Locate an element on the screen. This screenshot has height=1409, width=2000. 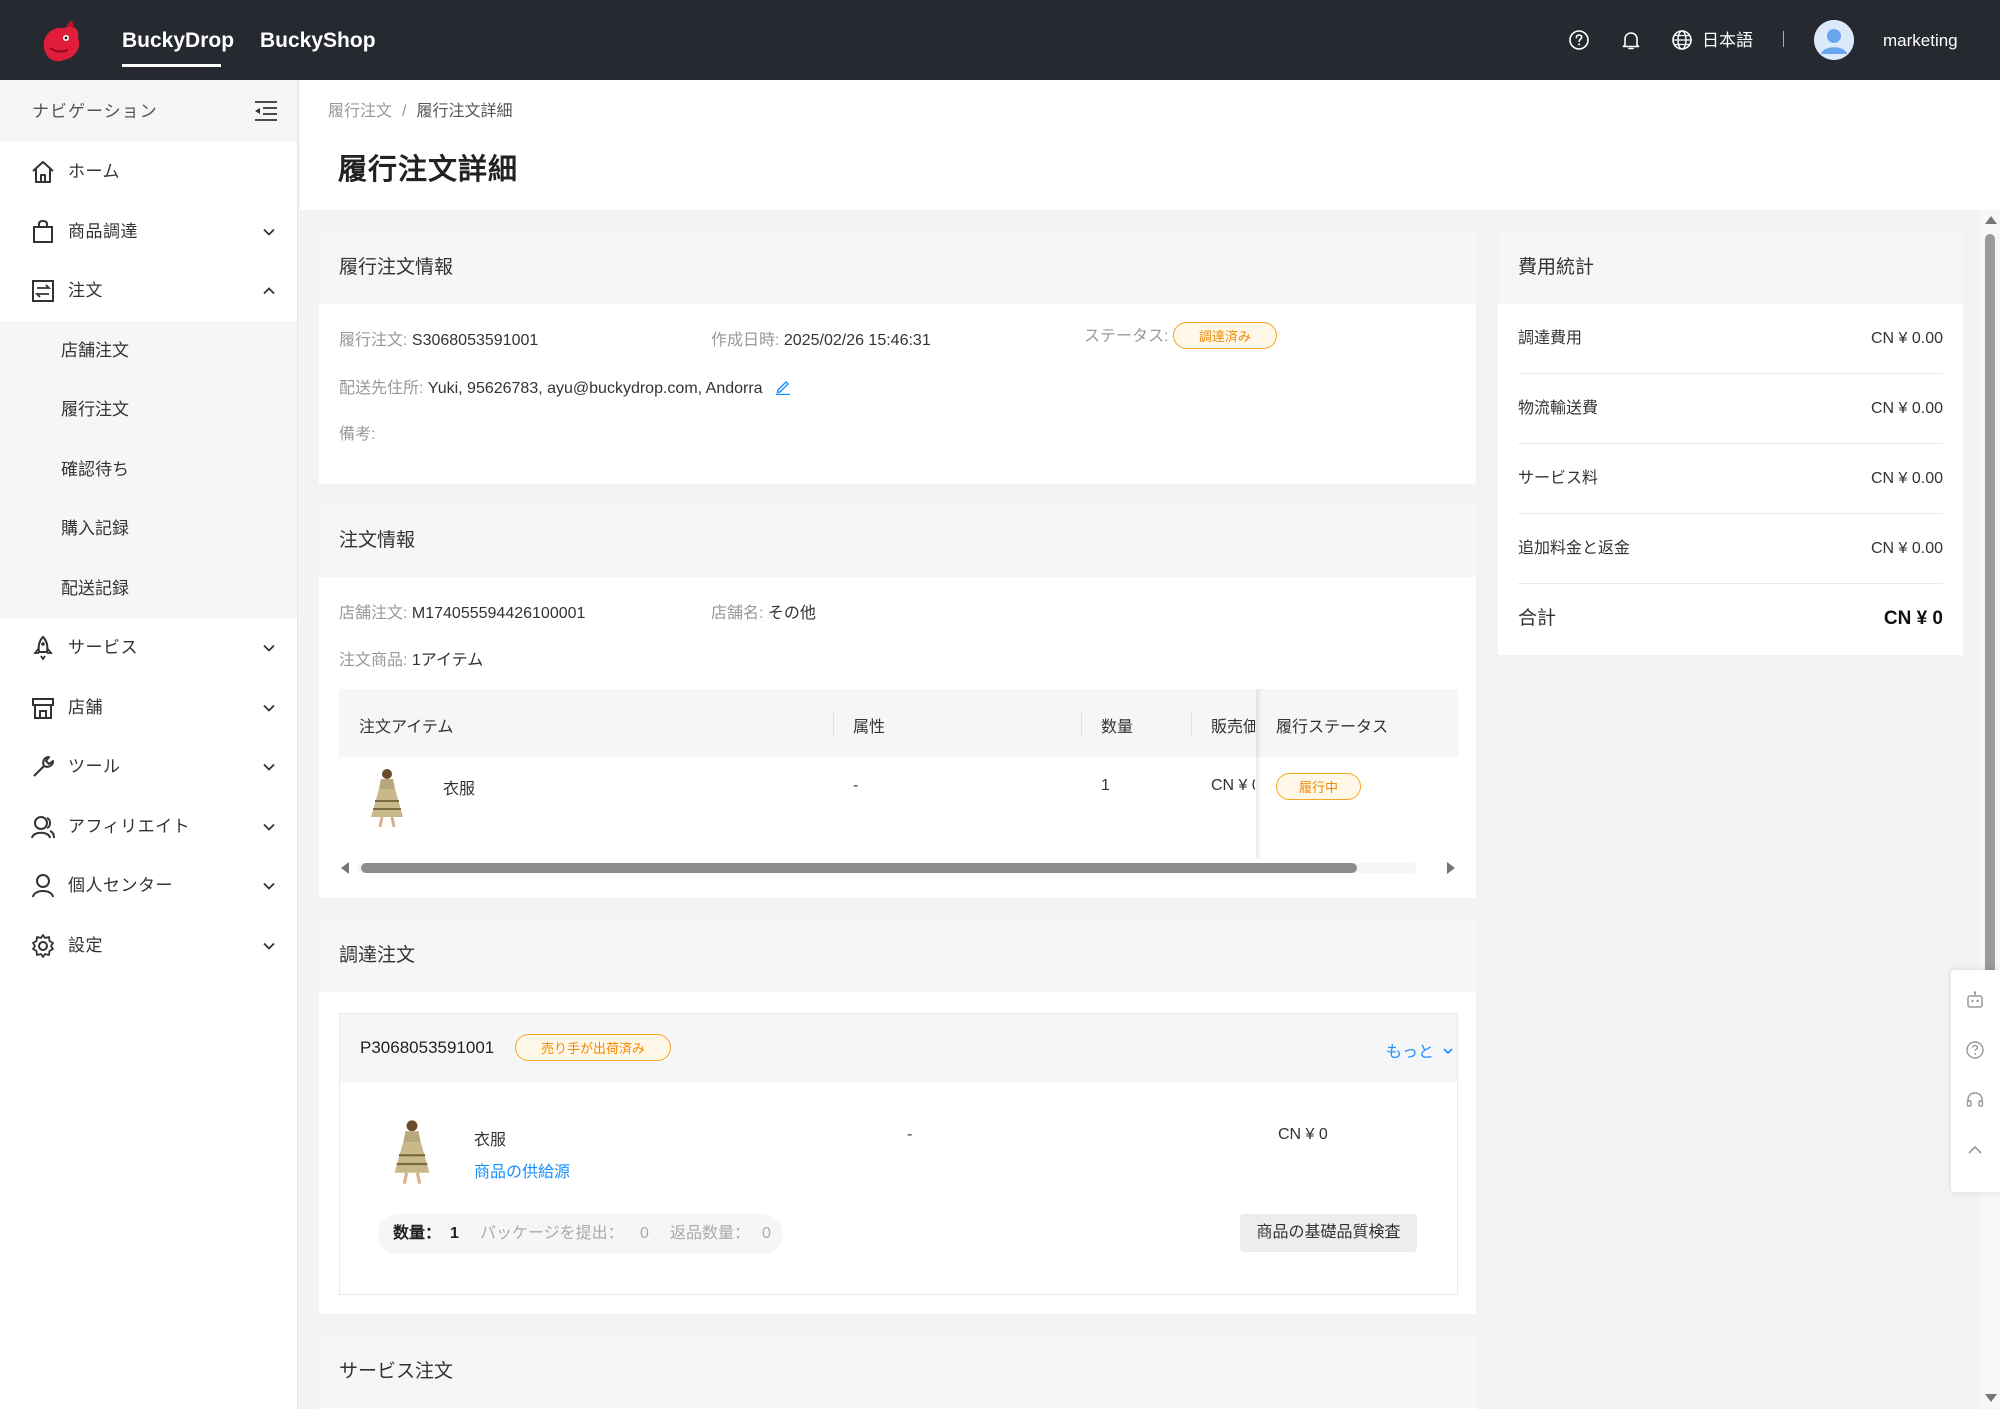
procurement-order-header: P3068053591001 売り手が出荷済み もっと is located at coordinates (898, 1048).